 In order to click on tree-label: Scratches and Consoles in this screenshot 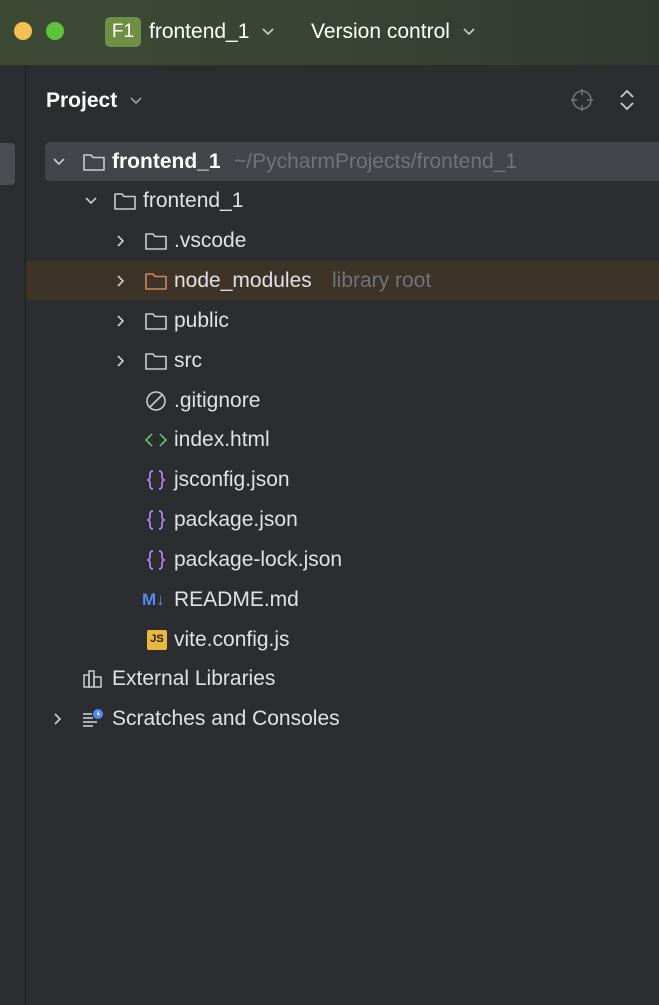, I will do `click(226, 718)`.